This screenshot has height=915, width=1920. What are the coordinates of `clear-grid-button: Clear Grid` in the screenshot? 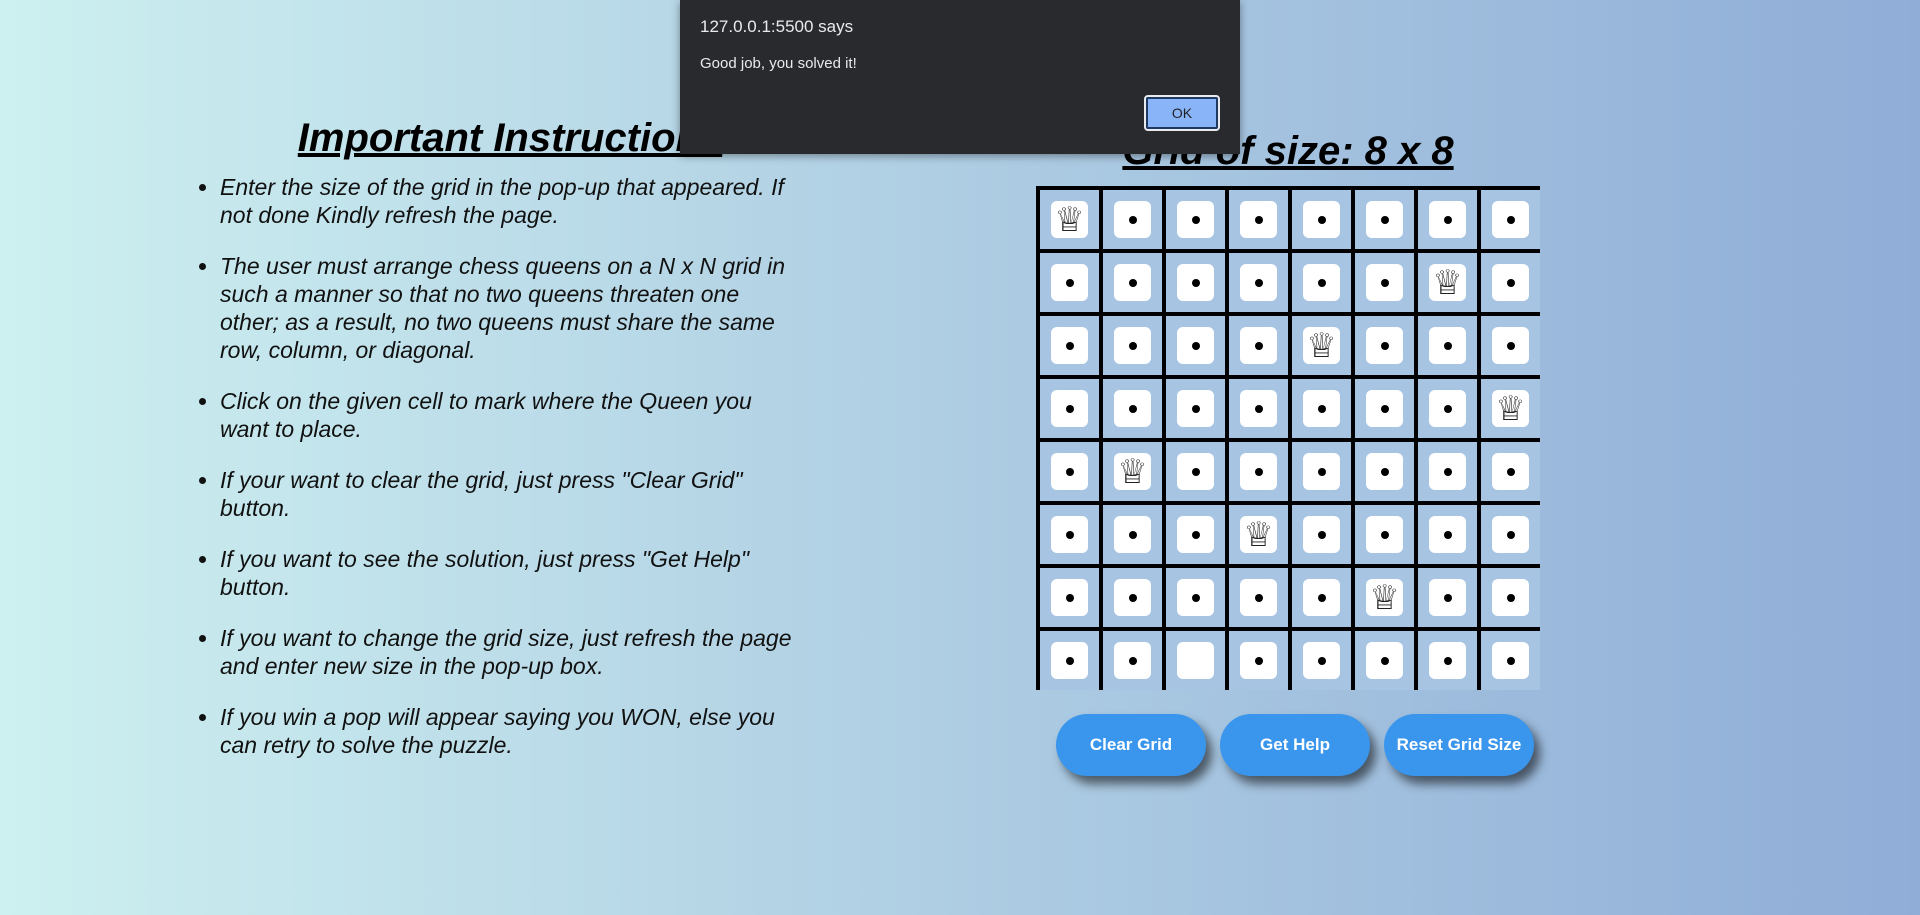 It's located at (1131, 745).